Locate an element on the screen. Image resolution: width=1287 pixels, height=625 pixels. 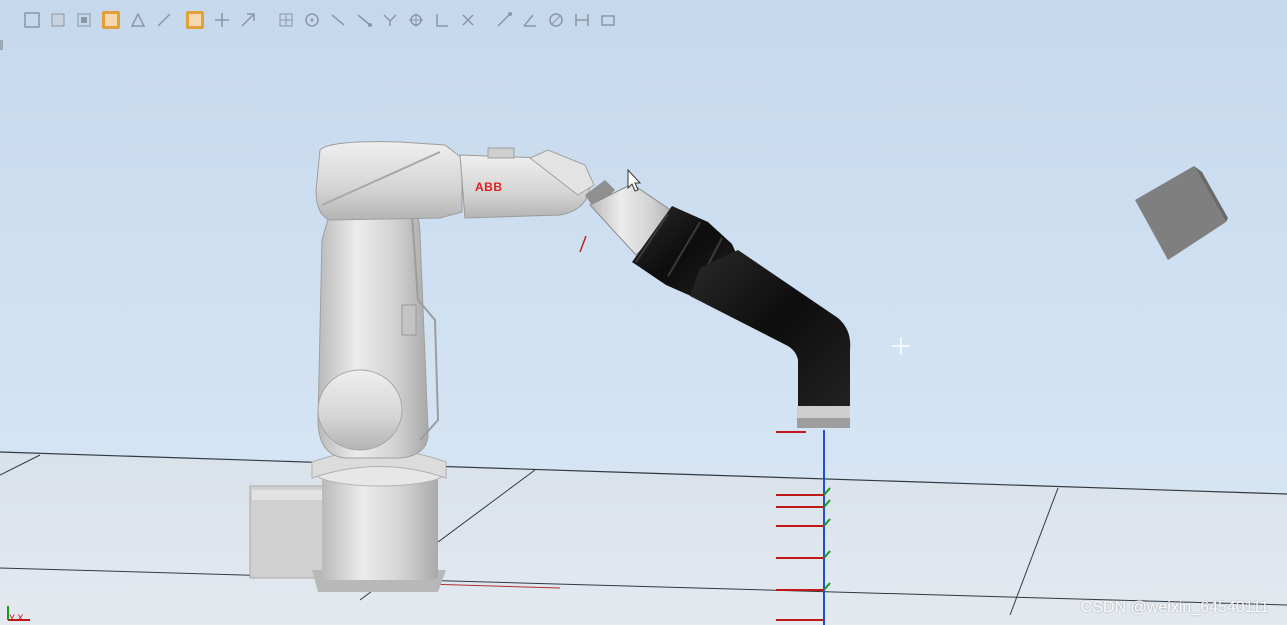
snap-axis-icon is located at coordinates (468, 20).